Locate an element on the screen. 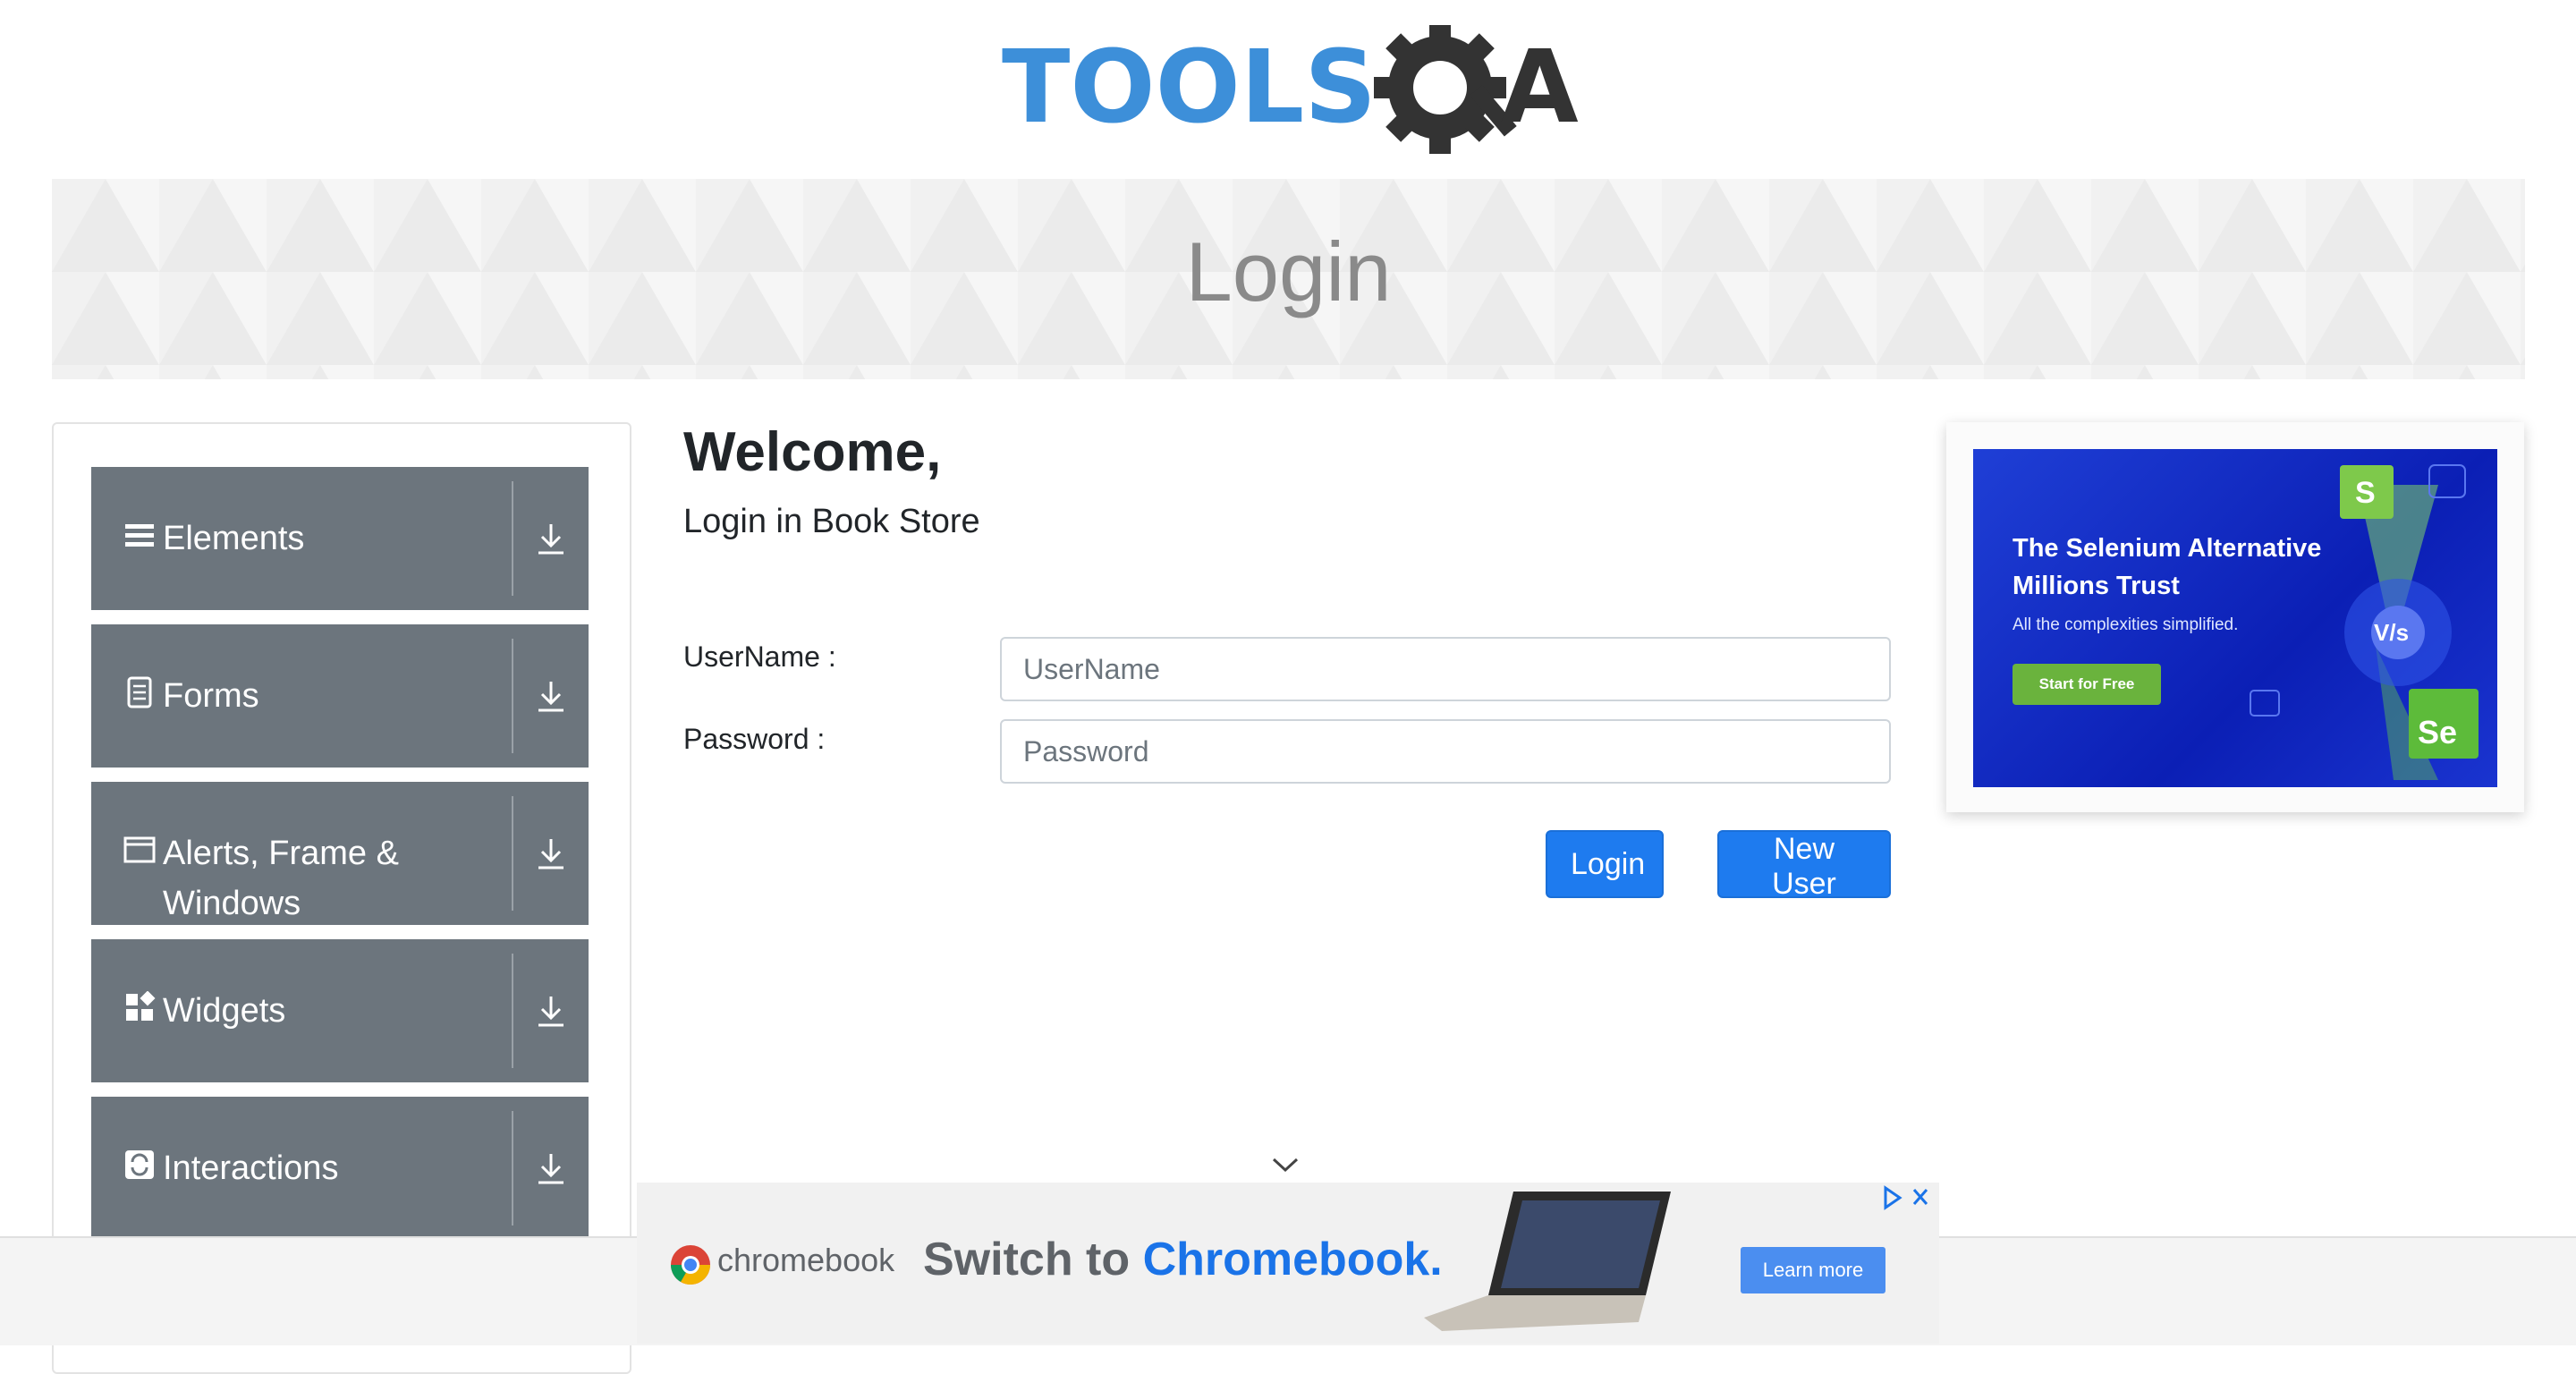 This screenshot has height=1374, width=2576. sidebar-group-label: Elements is located at coordinates (234, 538).